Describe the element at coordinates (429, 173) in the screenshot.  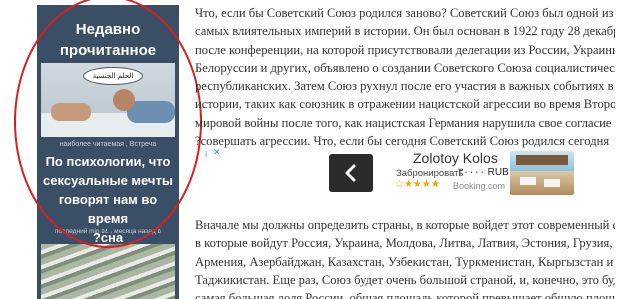
I see `ad-book-label: Забронировать` at that location.